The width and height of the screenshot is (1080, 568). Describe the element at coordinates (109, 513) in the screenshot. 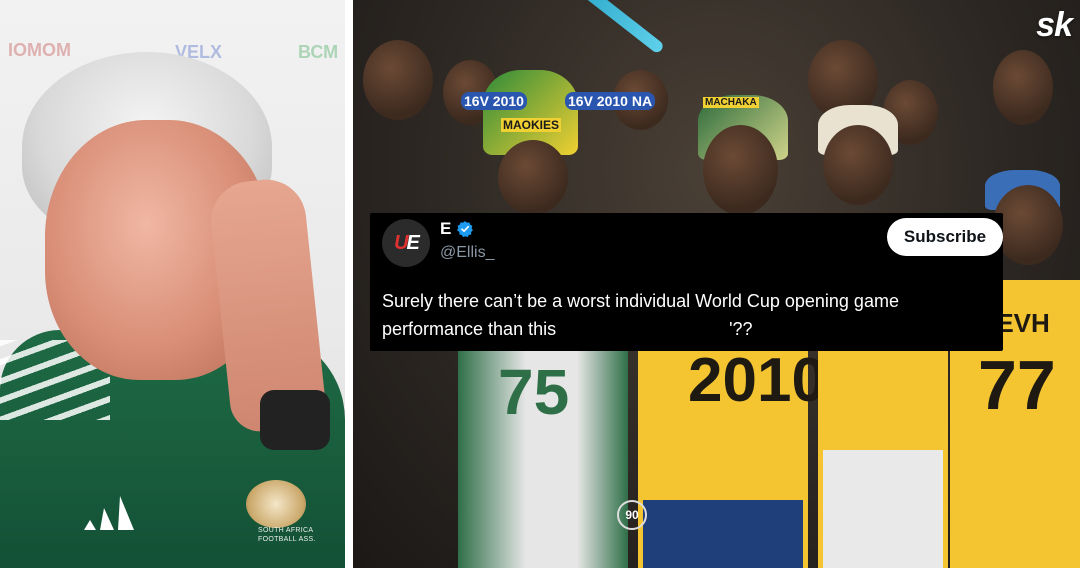

I see `adidas-logo-icon` at that location.